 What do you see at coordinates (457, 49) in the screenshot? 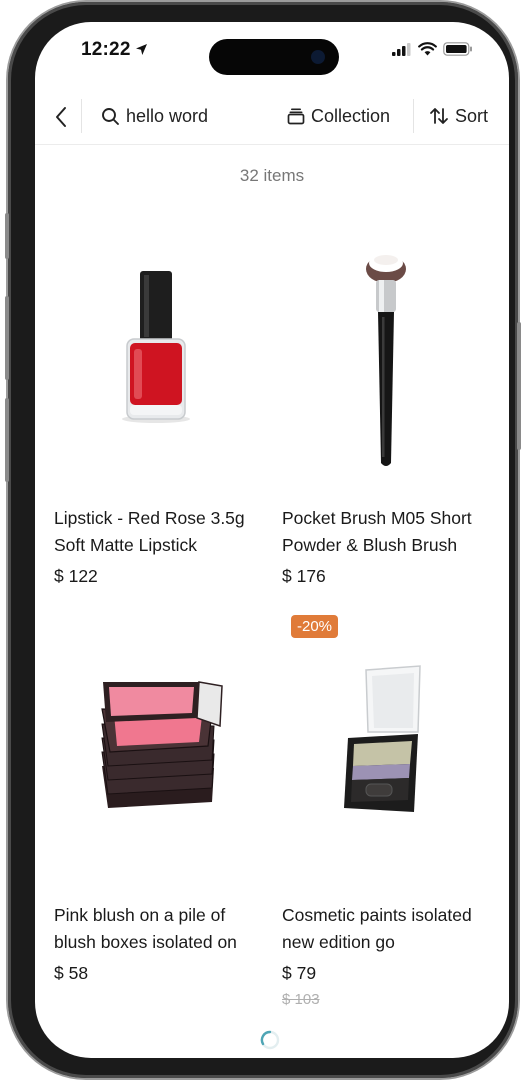
I see `battery-icon` at bounding box center [457, 49].